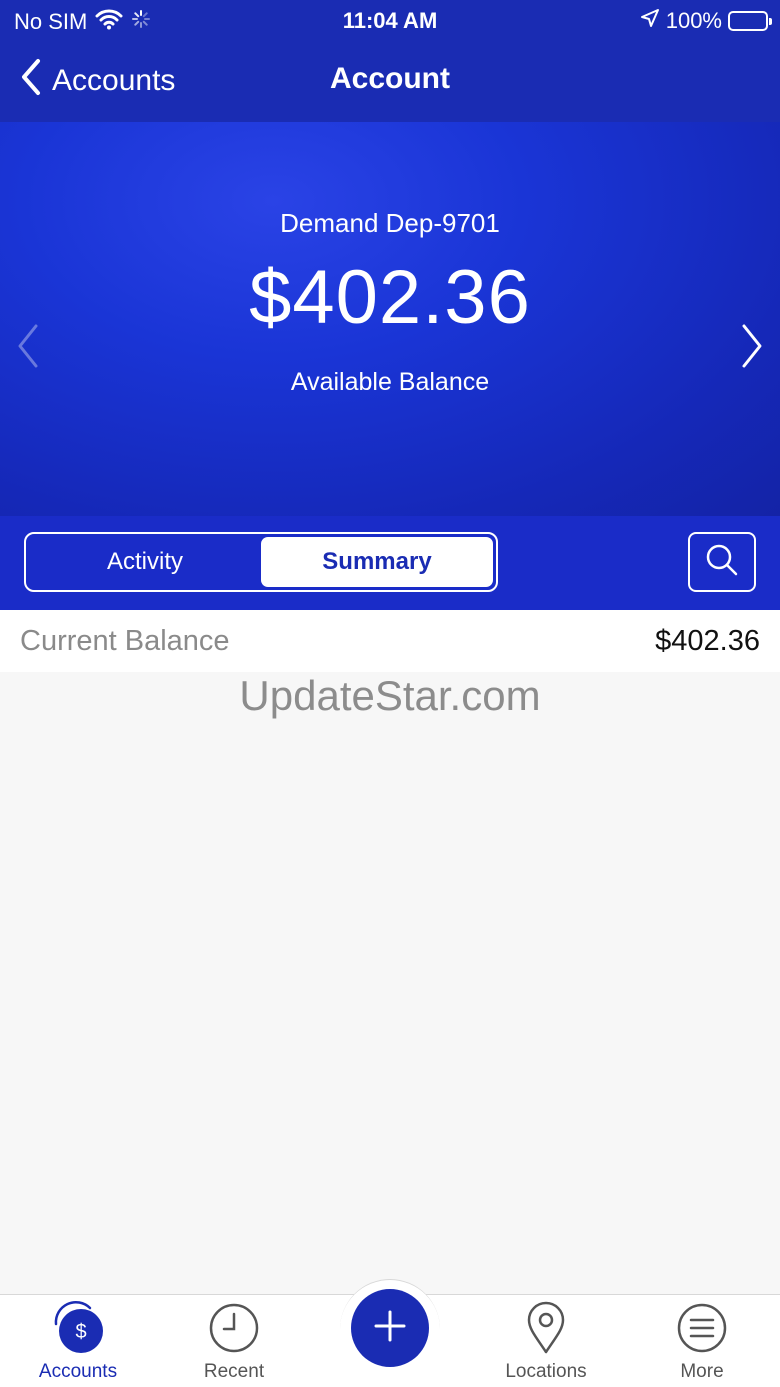 This screenshot has height=1387, width=780. Describe the element at coordinates (546, 1371) in the screenshot. I see `tab-locations-label: Locations` at that location.